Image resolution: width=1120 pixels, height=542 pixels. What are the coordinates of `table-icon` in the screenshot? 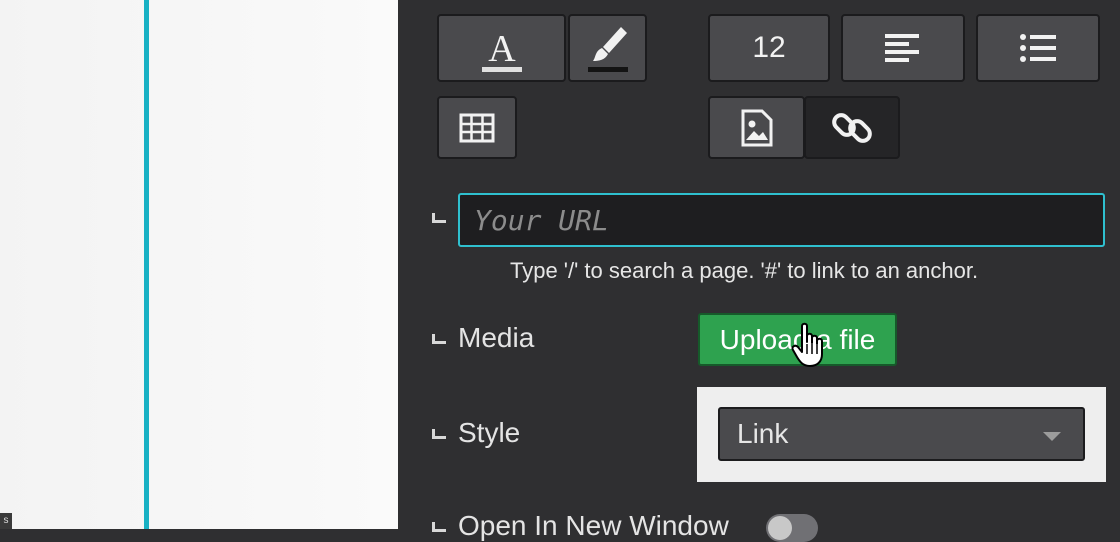 It's located at (477, 127).